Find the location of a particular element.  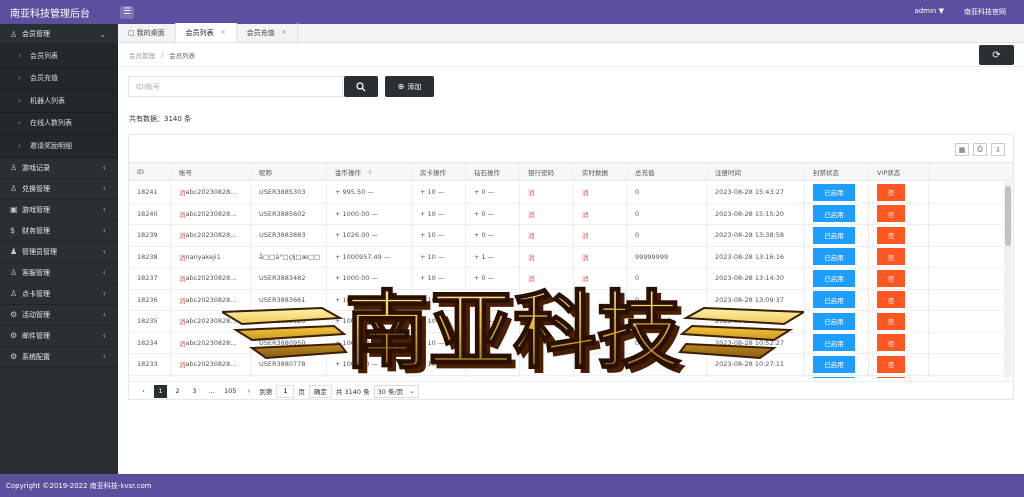

sidebar-group-0: ♙ 会员管理 ⌄ is located at coordinates (59, 34).